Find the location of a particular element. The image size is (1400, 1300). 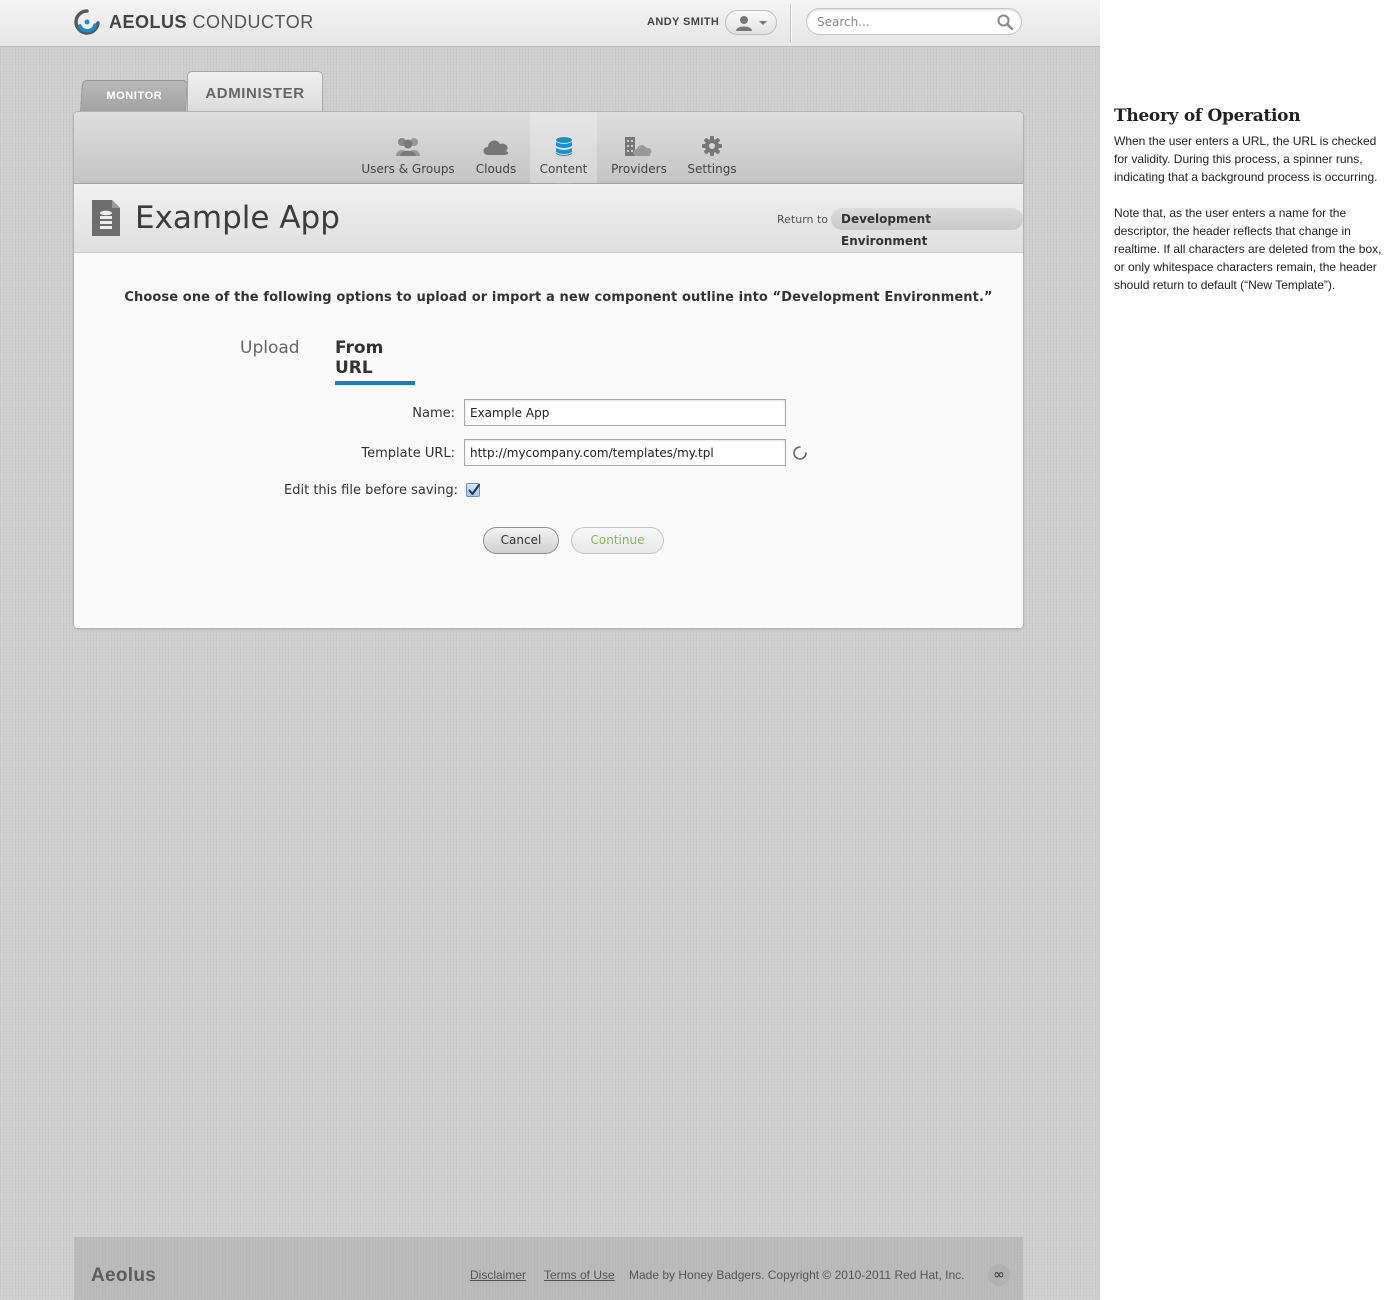

page-title: Example App is located at coordinates (237, 218).